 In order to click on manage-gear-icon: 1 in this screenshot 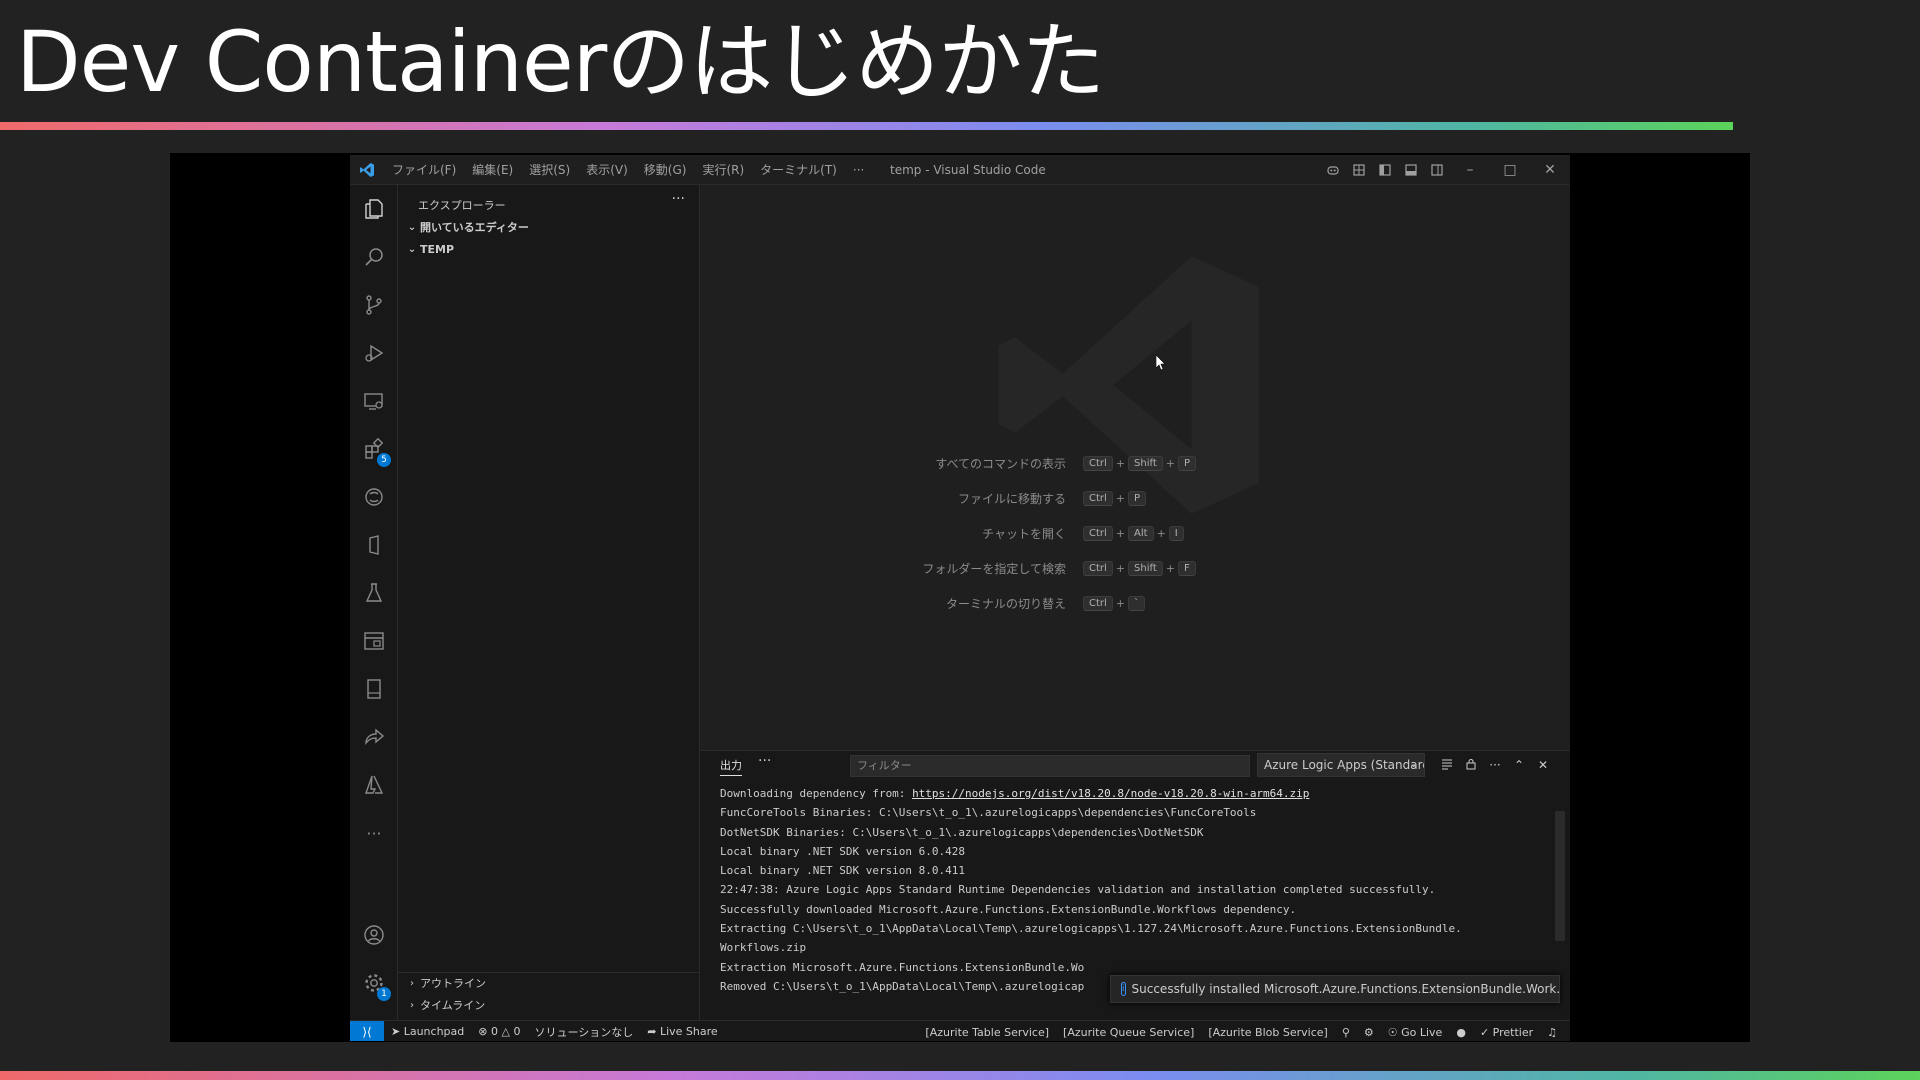, I will do `click(374, 983)`.